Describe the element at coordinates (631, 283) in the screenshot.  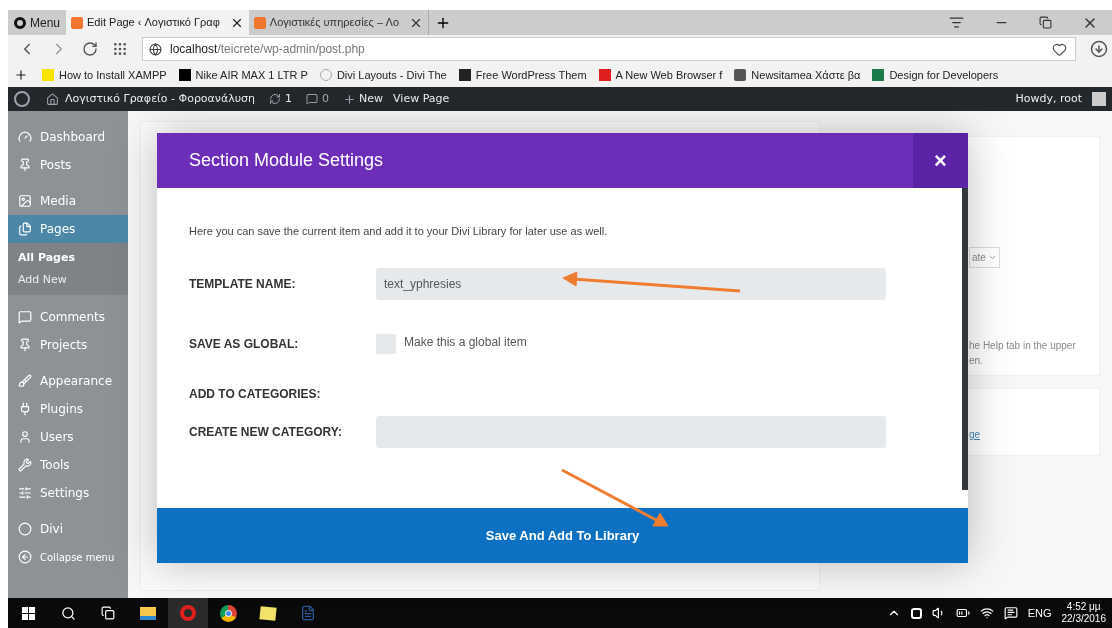
I see `text-field: text_yphresies` at that location.